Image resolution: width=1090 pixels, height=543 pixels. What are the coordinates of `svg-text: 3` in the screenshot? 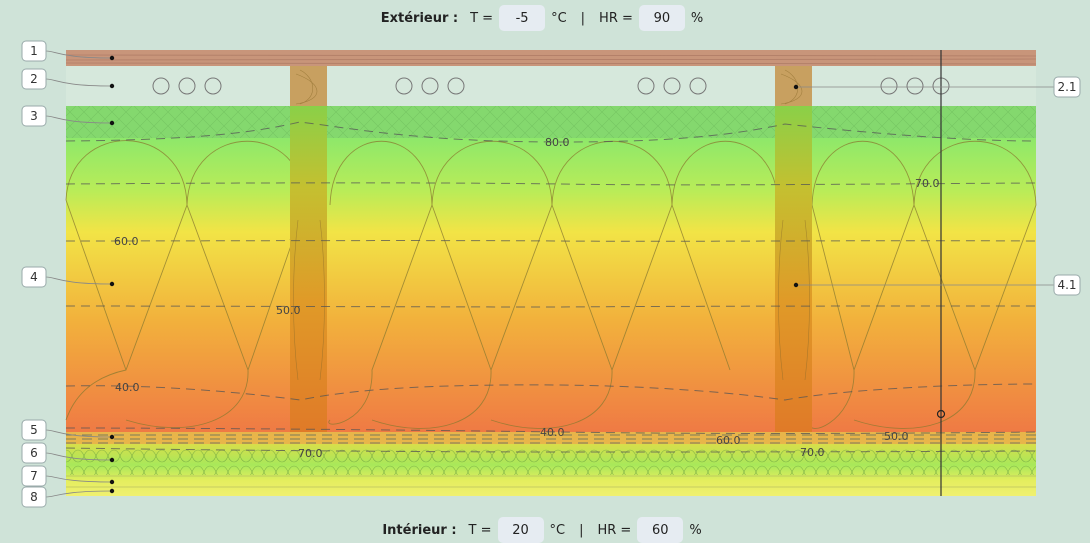 It's located at (34, 116).